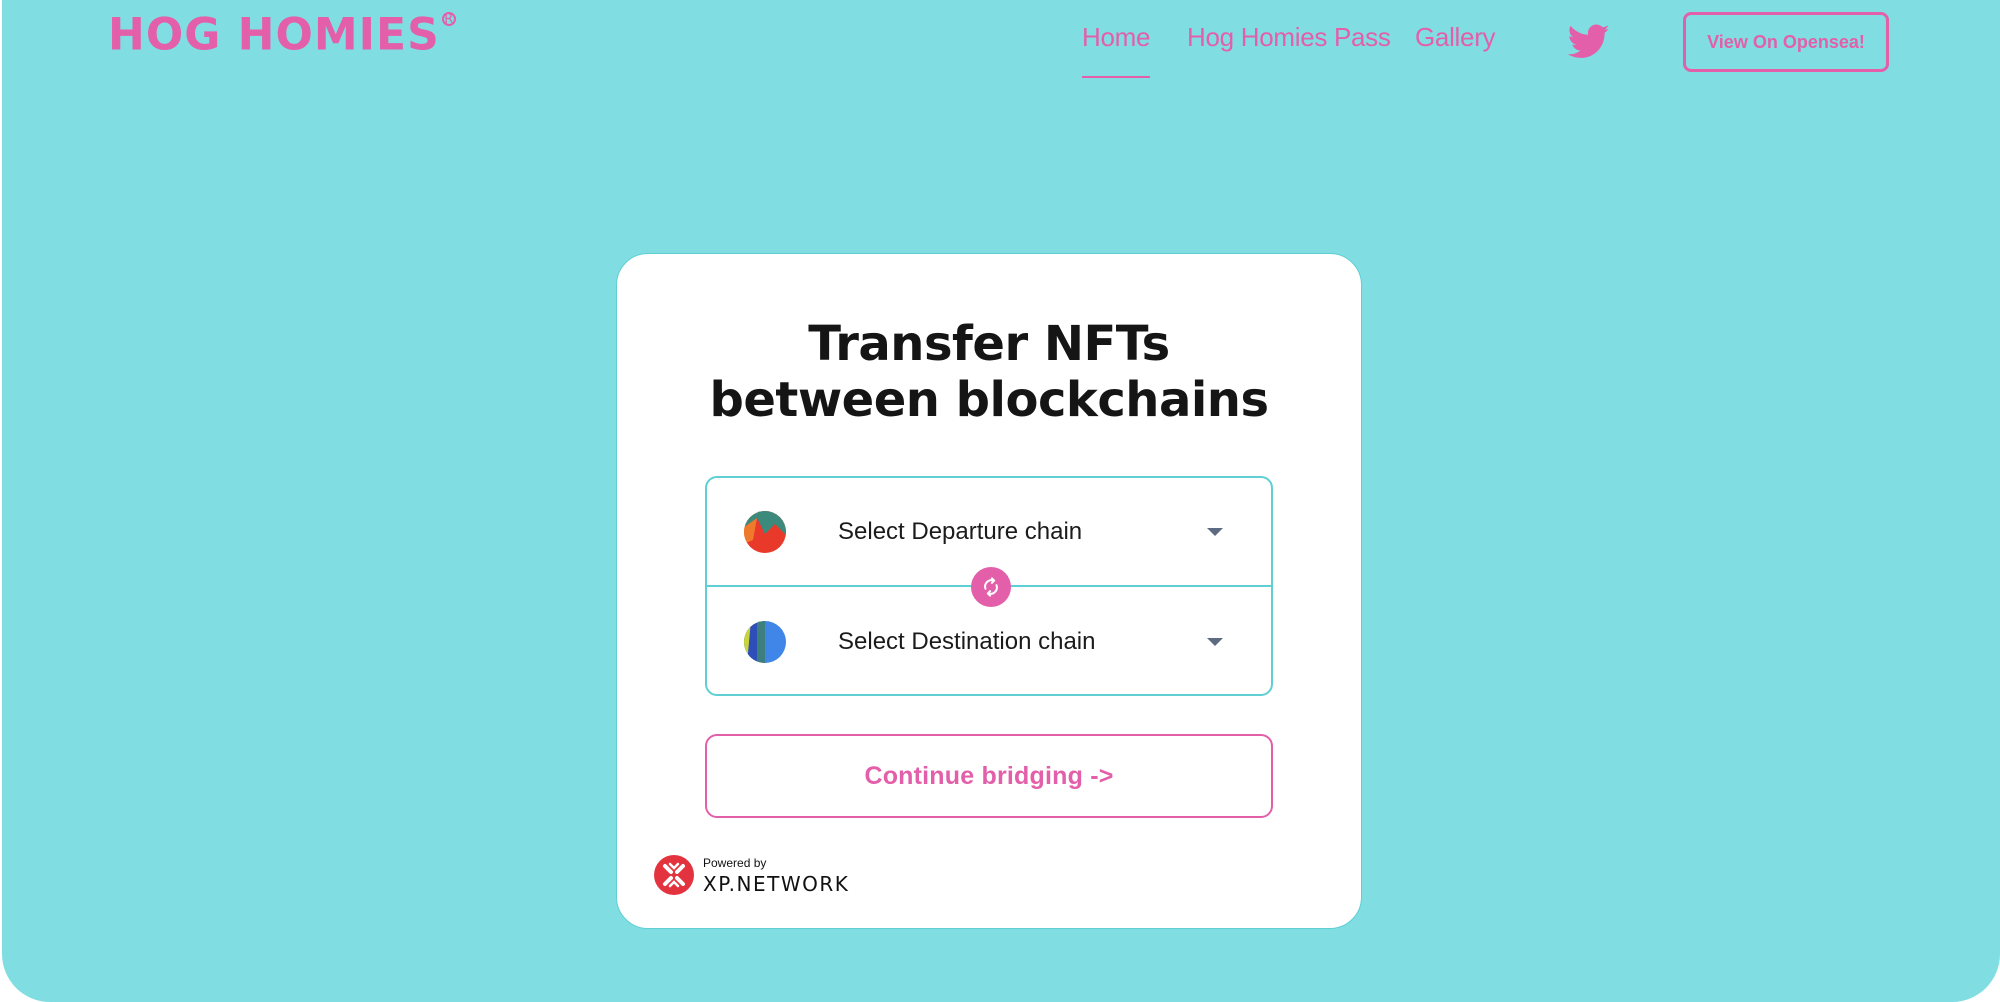 The image size is (2000, 1002). What do you see at coordinates (1455, 37) in the screenshot?
I see `nav-gallery: Gallery` at bounding box center [1455, 37].